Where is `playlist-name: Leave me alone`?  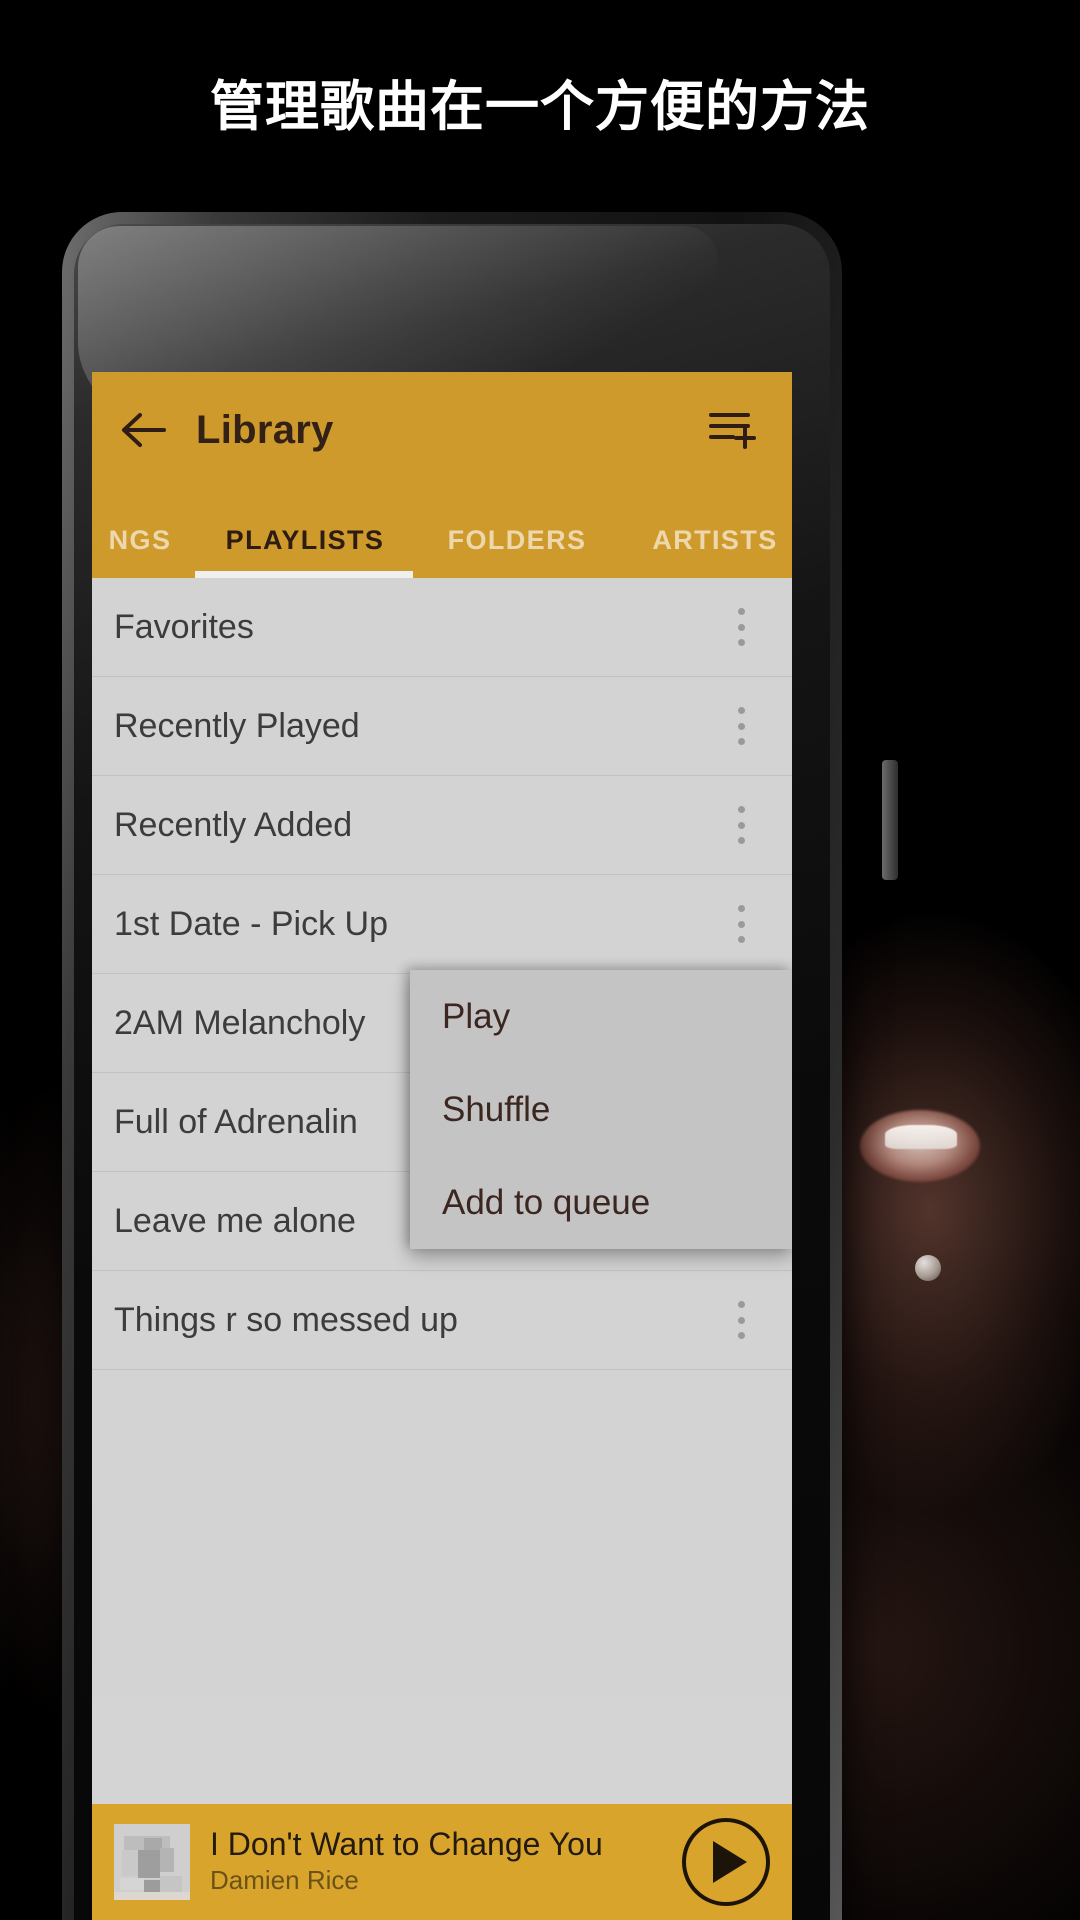 playlist-name: Leave me alone is located at coordinates (235, 1220).